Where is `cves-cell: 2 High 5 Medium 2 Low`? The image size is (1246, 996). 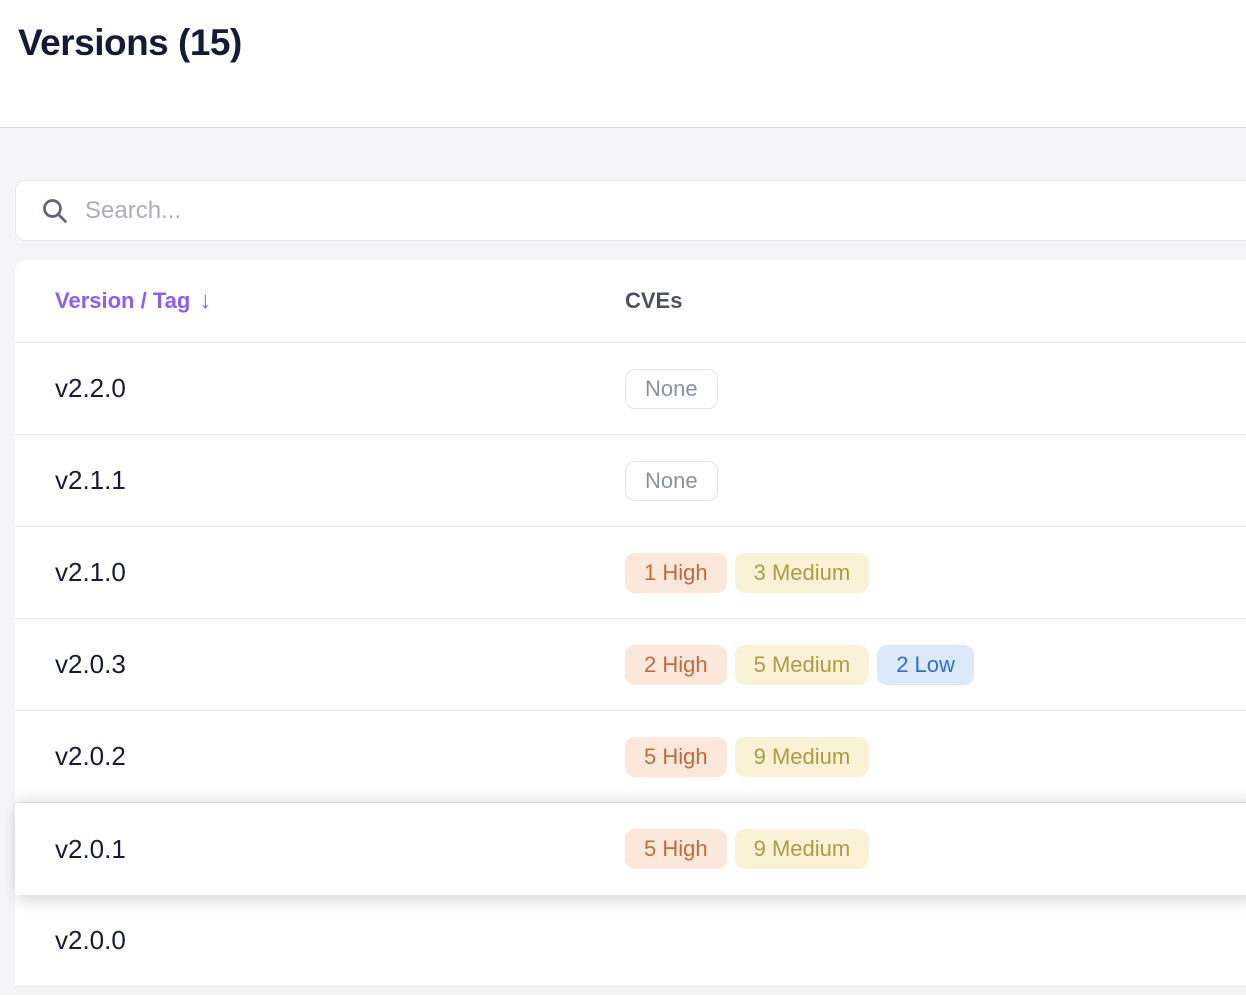
cves-cell: 2 High 5 Medium 2 Low is located at coordinates (935, 664).